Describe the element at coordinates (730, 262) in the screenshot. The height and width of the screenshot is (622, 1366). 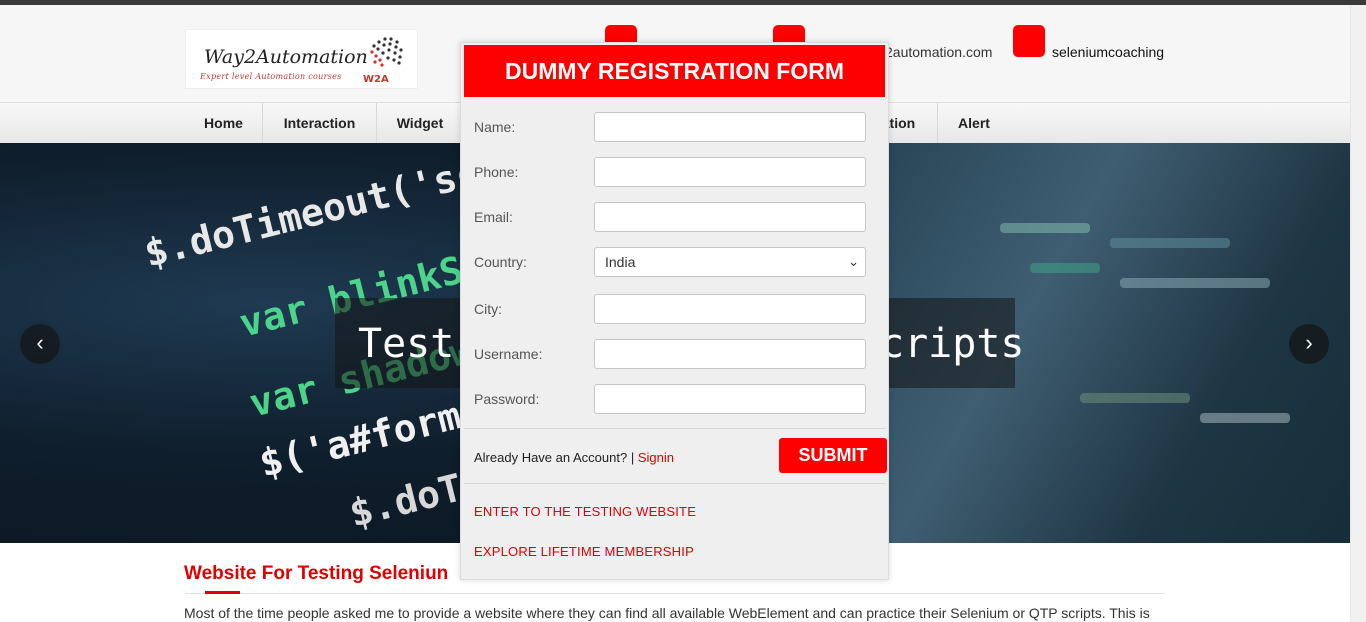
I see `country-select: India ⌄` at that location.